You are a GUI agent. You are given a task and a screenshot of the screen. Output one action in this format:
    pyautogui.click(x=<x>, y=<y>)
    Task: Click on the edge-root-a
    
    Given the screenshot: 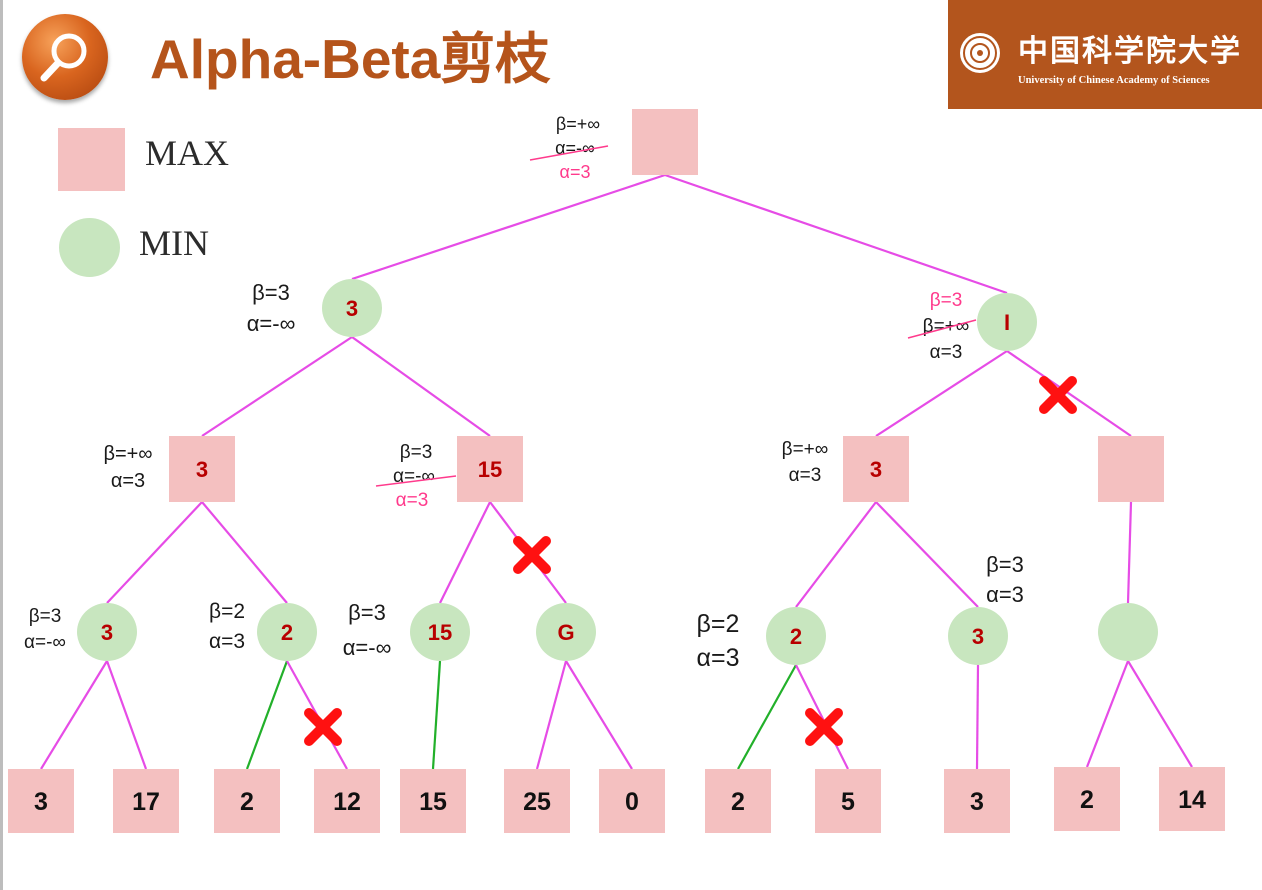 What is the action you would take?
    pyautogui.click(x=508, y=227)
    